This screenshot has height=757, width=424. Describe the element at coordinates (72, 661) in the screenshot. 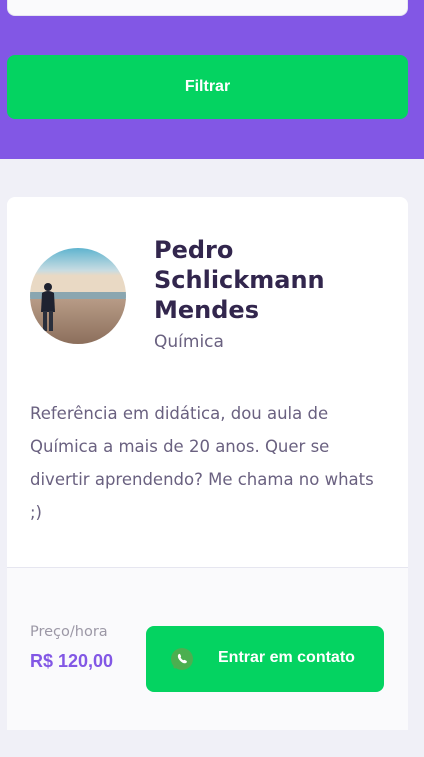

I see `price-value: R$ 120,00` at that location.